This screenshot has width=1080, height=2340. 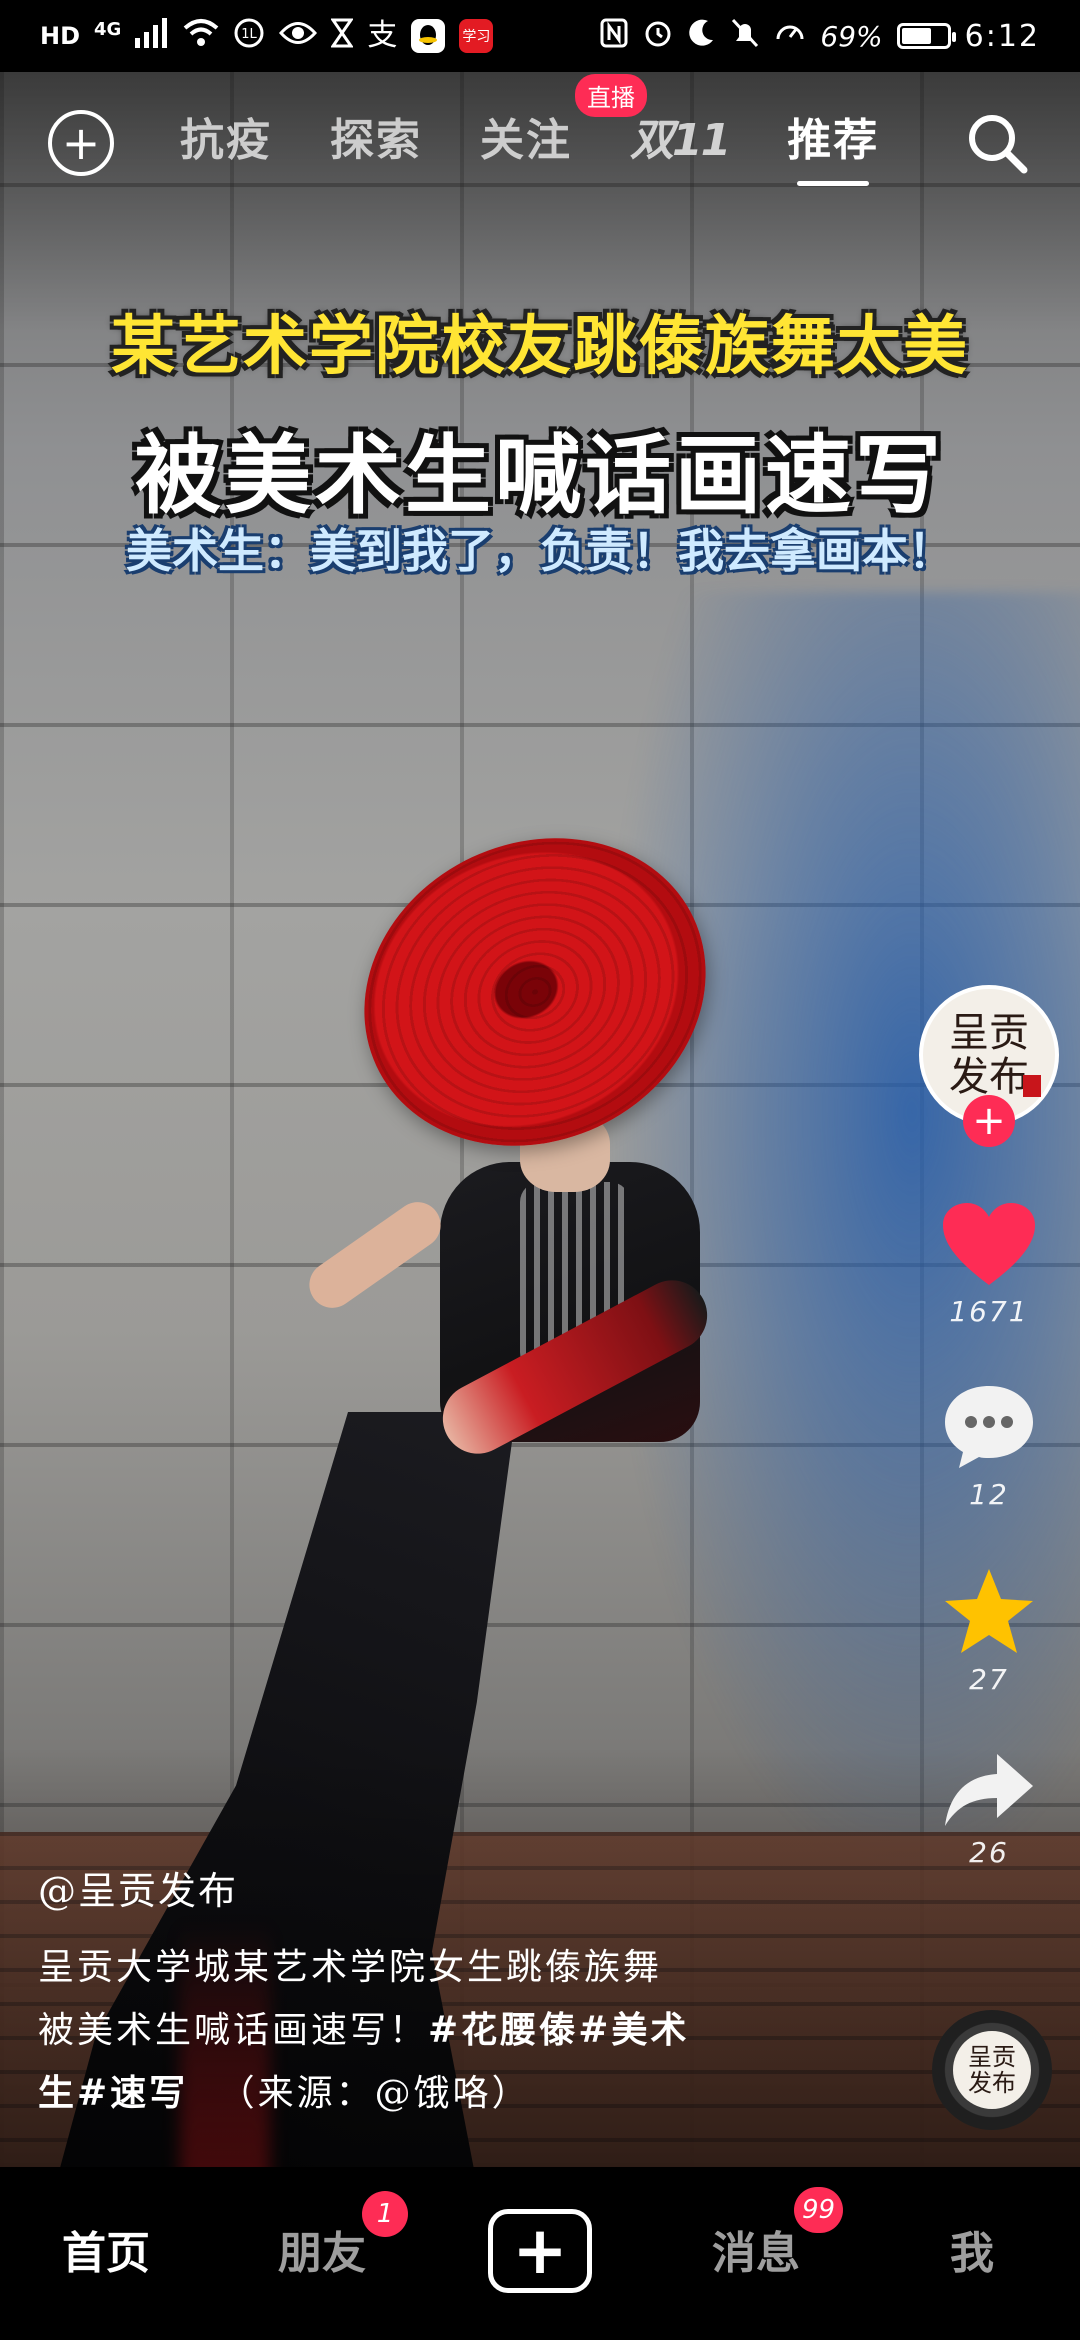 What do you see at coordinates (790, 36) in the screenshot?
I see `speed-icon` at bounding box center [790, 36].